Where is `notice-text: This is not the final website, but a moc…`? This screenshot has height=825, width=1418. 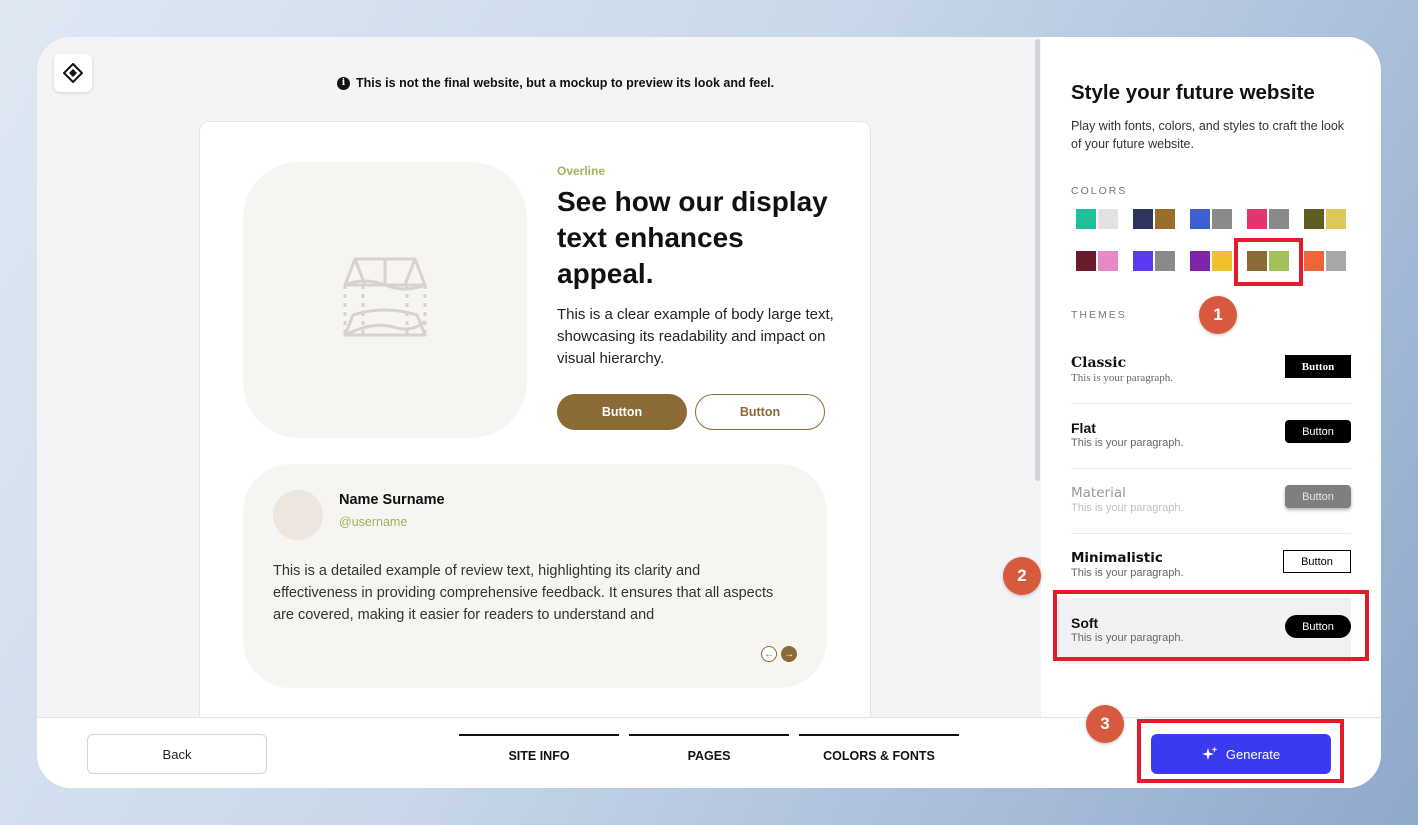
notice-text: This is not the final website, but a moc… is located at coordinates (565, 83).